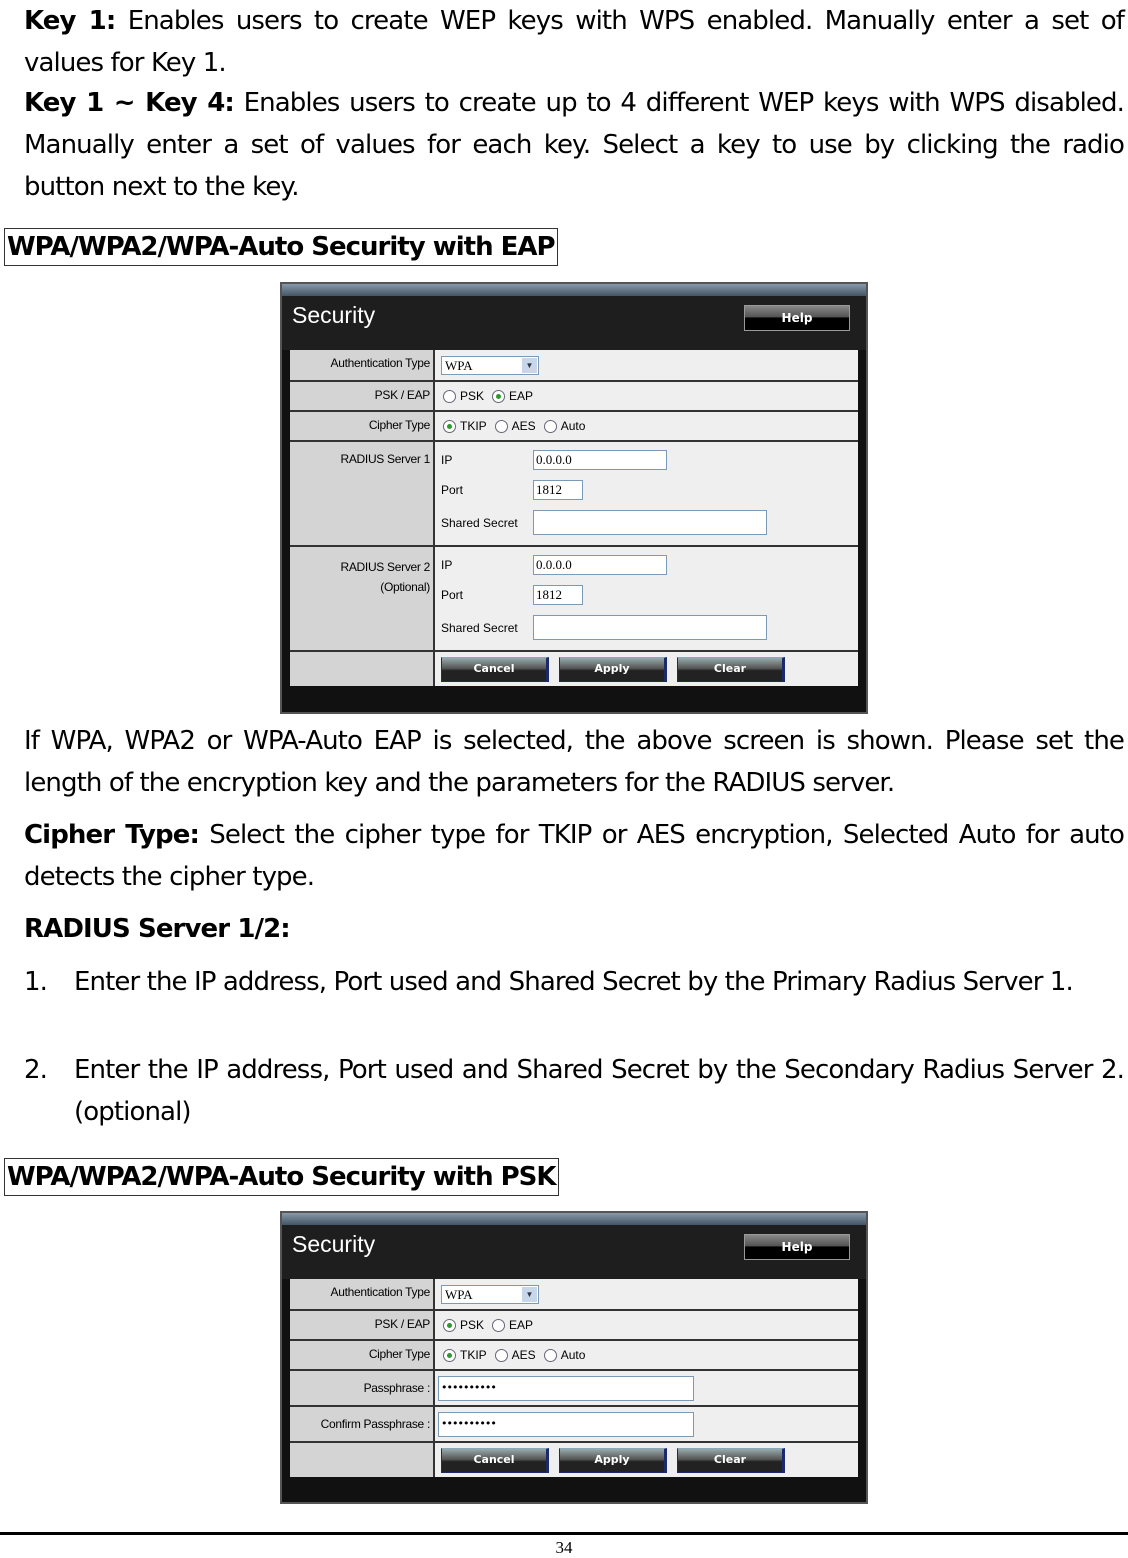  I want to click on radius2-label-cell: RADIUS Server 2 (Optional), so click(362, 598).